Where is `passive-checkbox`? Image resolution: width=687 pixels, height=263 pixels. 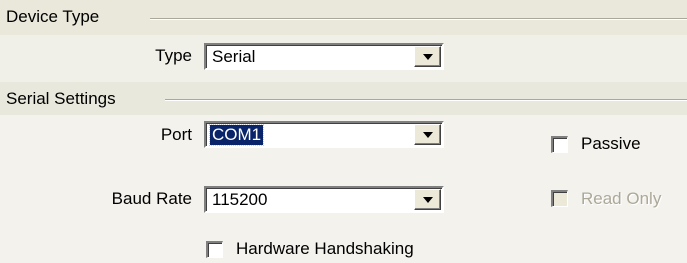
passive-checkbox is located at coordinates (559, 144).